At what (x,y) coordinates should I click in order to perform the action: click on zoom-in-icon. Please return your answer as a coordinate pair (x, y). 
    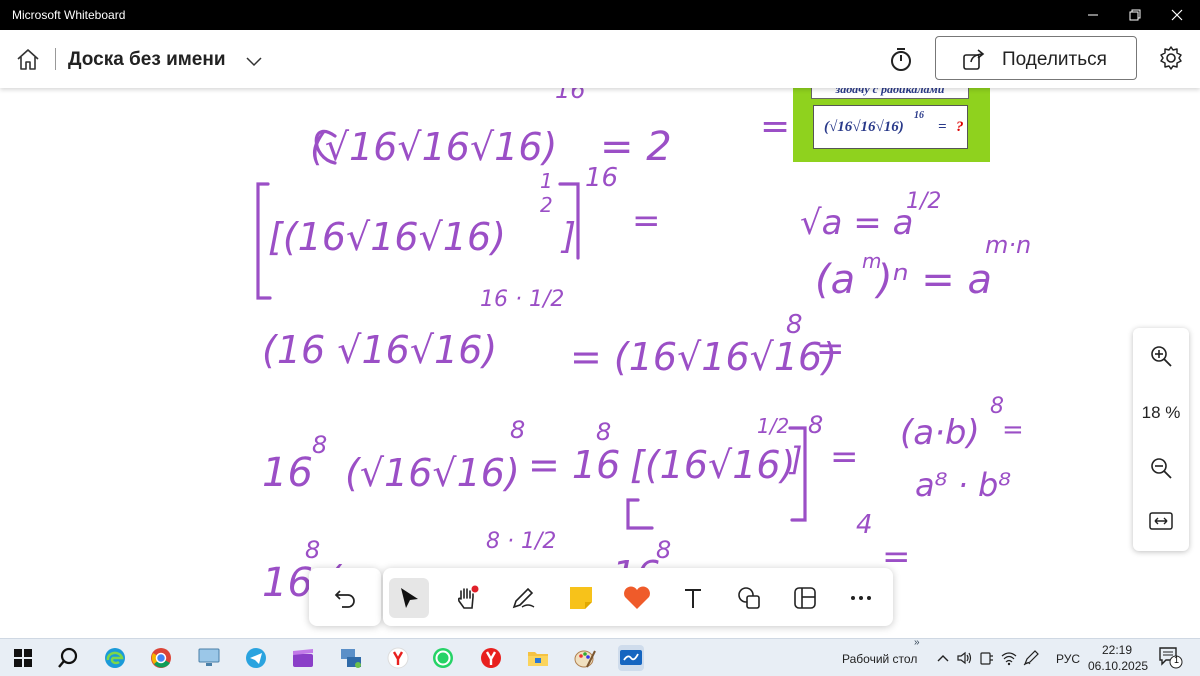
    Looking at the image, I should click on (1161, 356).